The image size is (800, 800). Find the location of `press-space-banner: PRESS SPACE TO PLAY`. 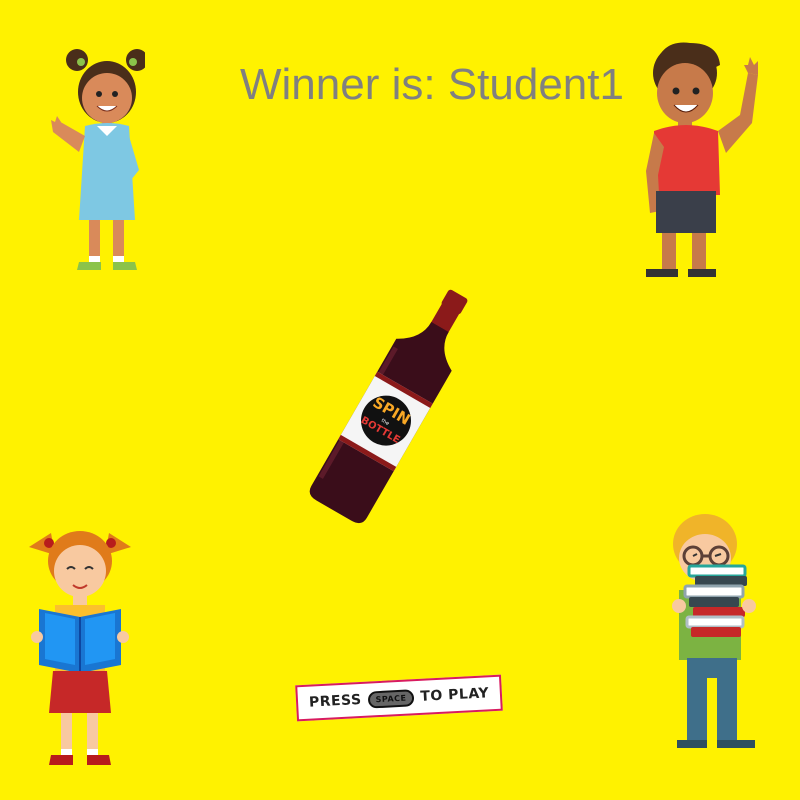

press-space-banner: PRESS SPACE TO PLAY is located at coordinates (399, 698).